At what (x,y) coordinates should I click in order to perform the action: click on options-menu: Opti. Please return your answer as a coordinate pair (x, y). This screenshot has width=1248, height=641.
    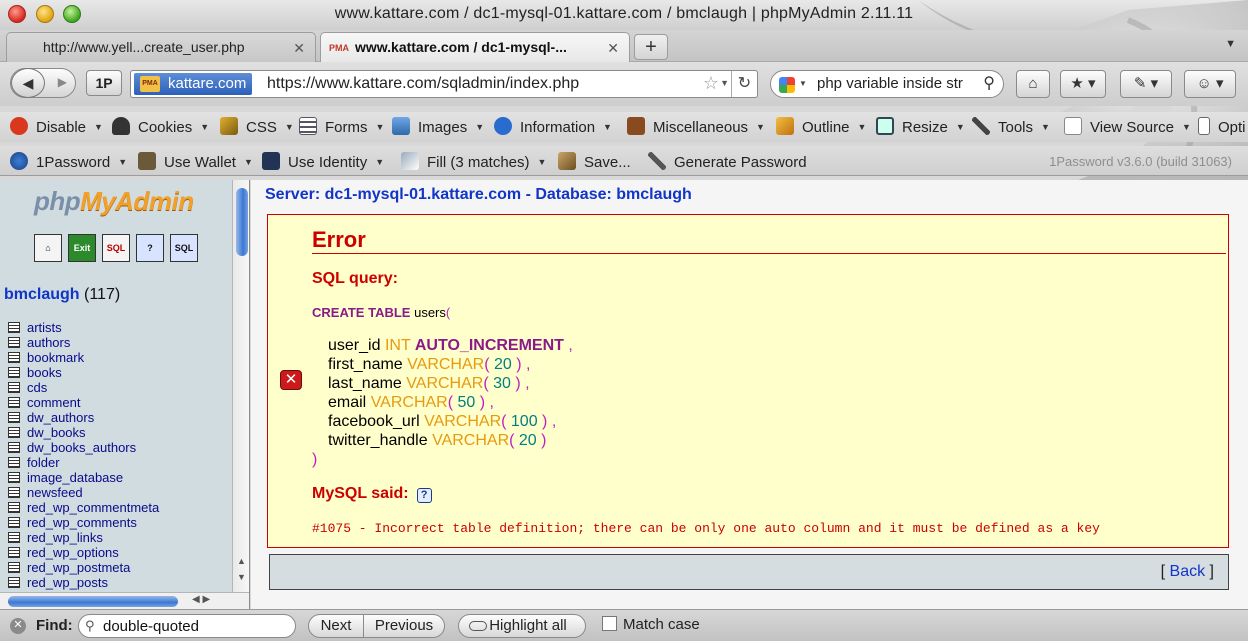
    Looking at the image, I should click on (1222, 126).